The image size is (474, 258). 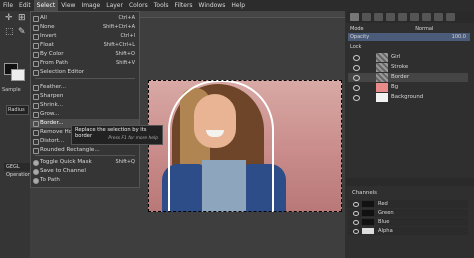 What do you see at coordinates (391, 29) in the screenshot?
I see `mode-row: Mode Normal` at bounding box center [391, 29].